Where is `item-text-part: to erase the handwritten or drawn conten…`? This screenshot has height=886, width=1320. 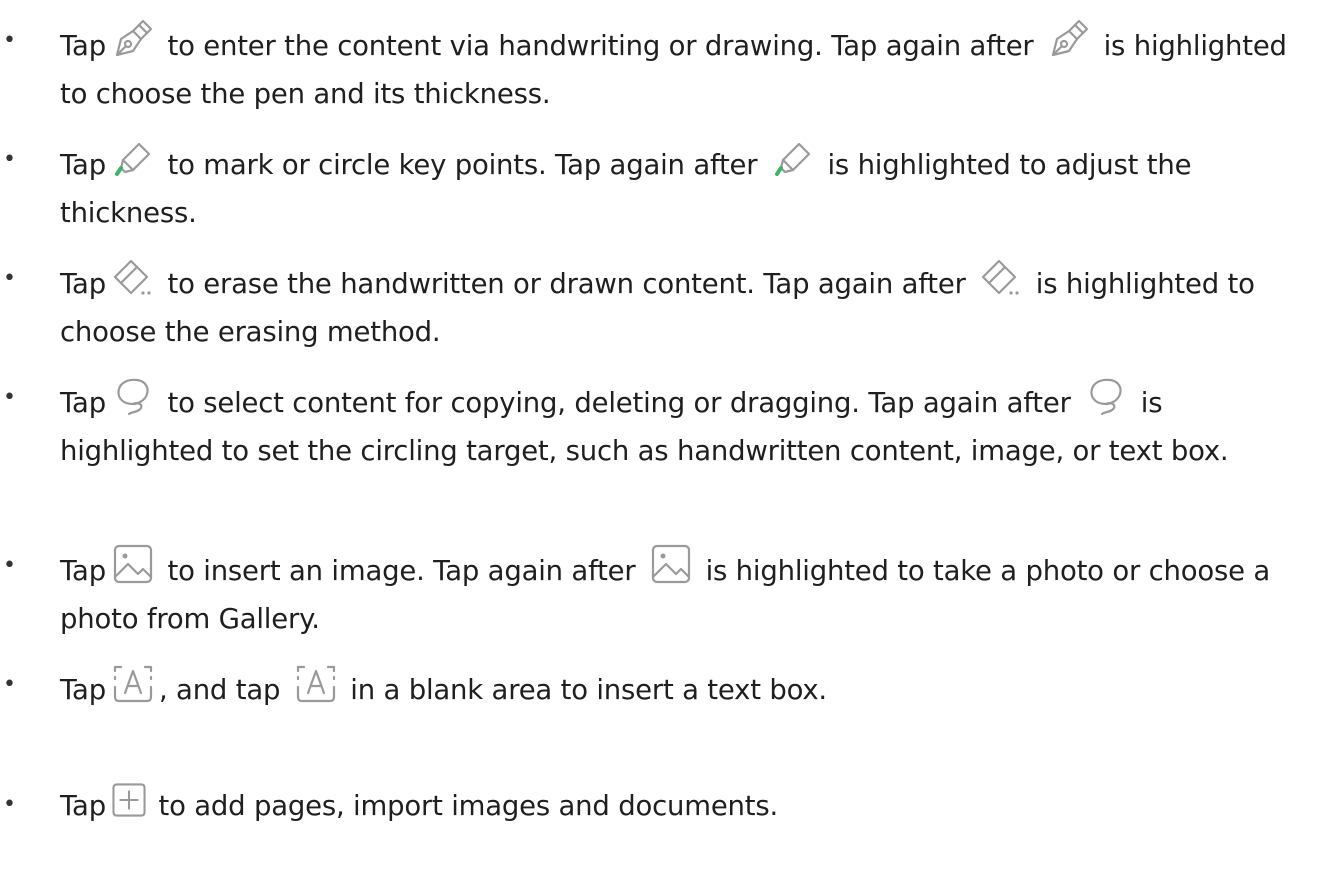
item-text-part: to erase the handwritten or drawn conten… is located at coordinates (566, 284).